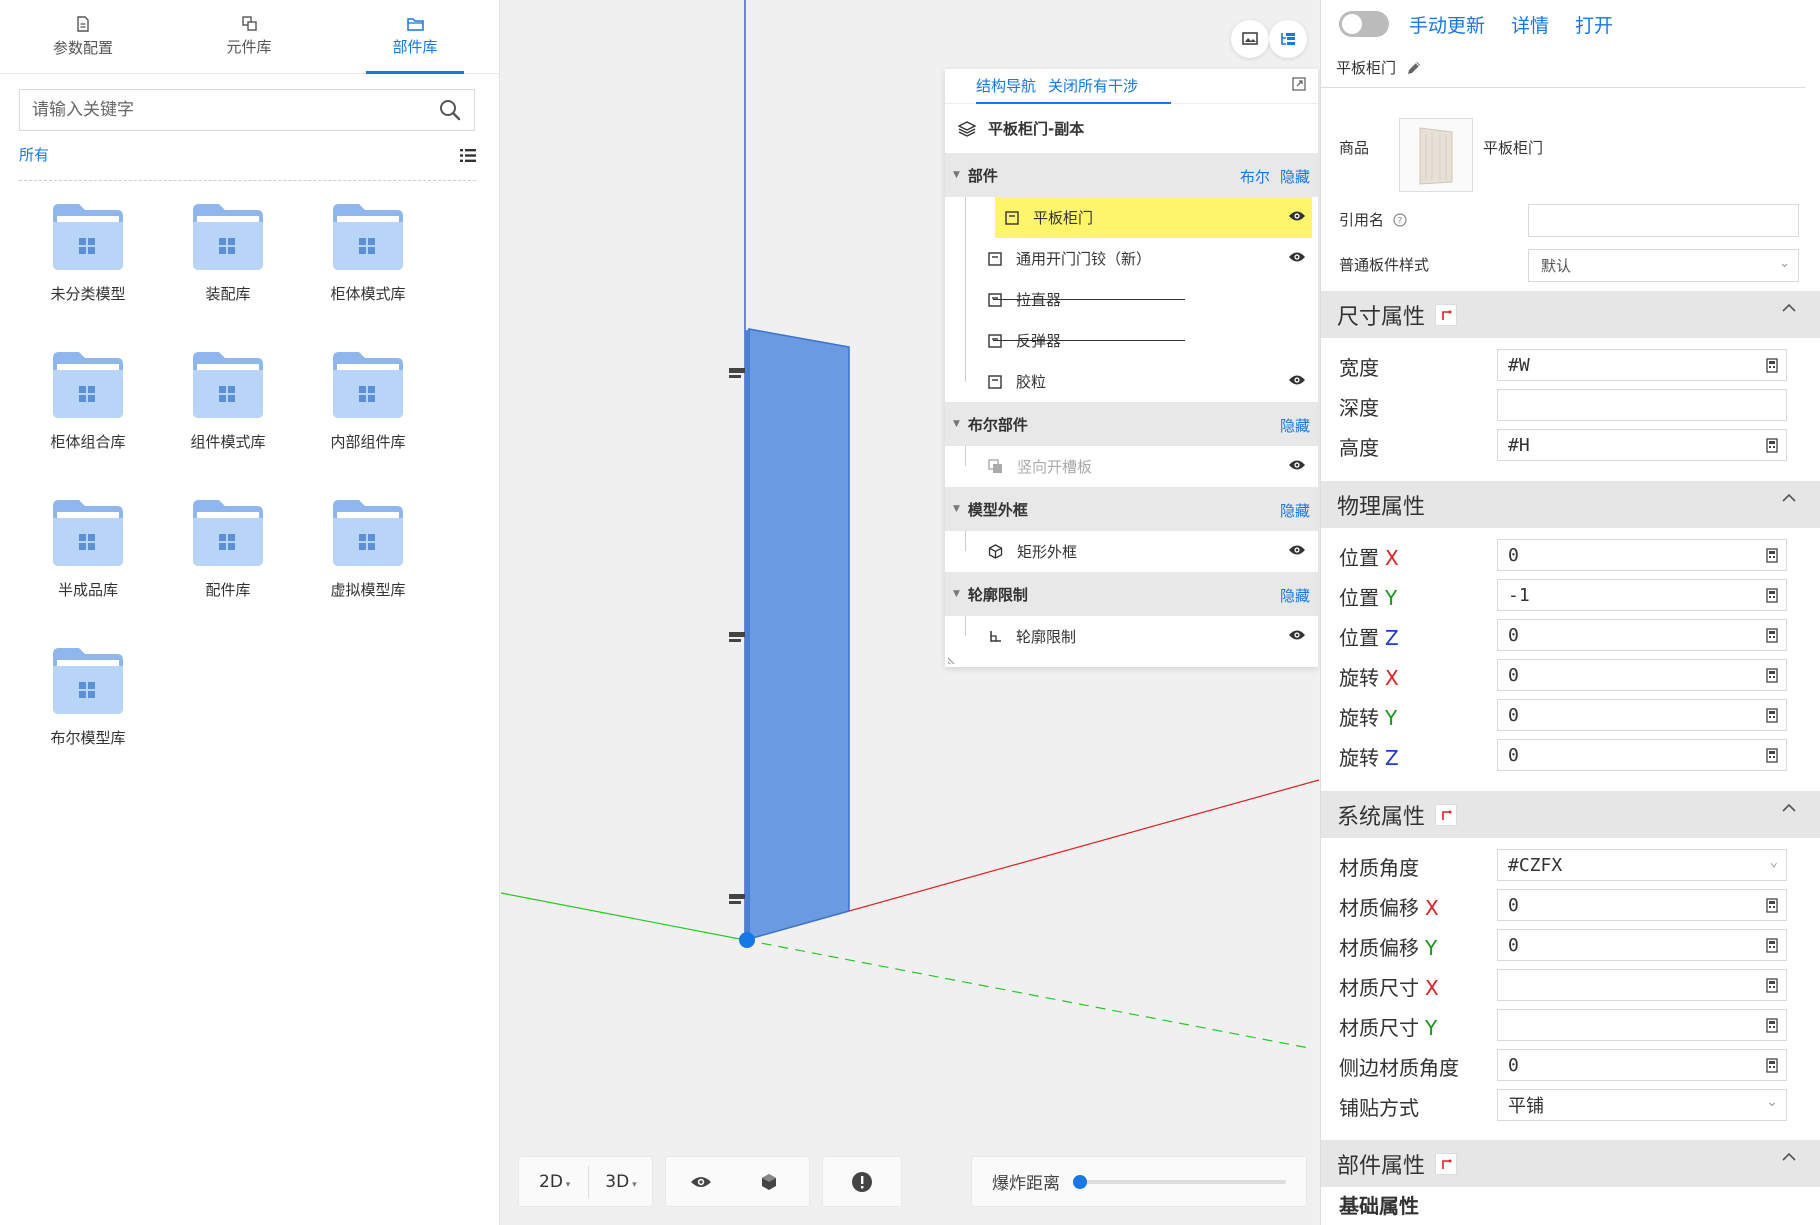 This screenshot has height=1225, width=1820. What do you see at coordinates (1131, 636) in the screenshot?
I see `tree-node-limit: 轮廓限制` at bounding box center [1131, 636].